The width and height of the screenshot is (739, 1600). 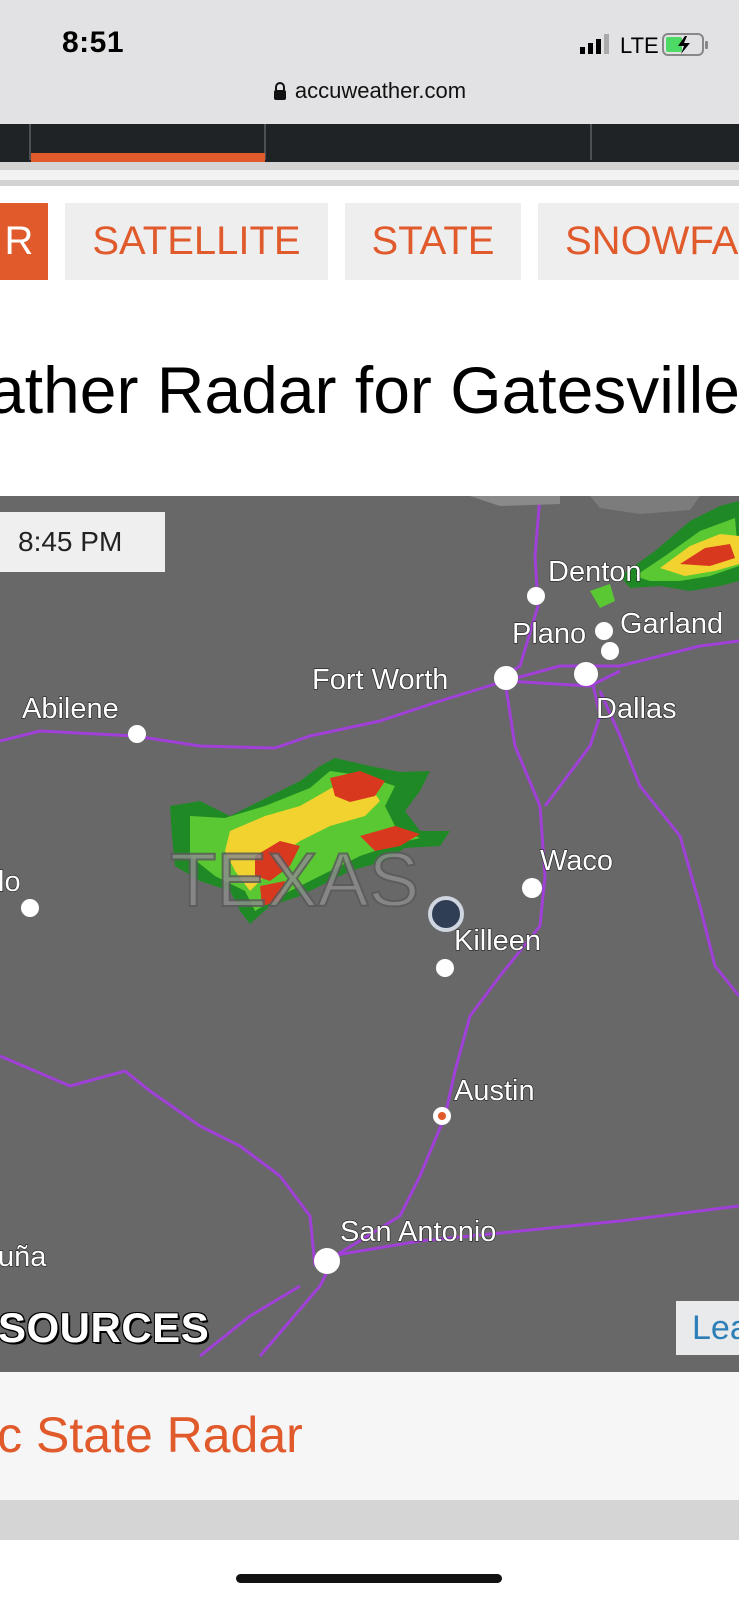 What do you see at coordinates (418, 1232) in the screenshot?
I see `city-label: San Antonio` at bounding box center [418, 1232].